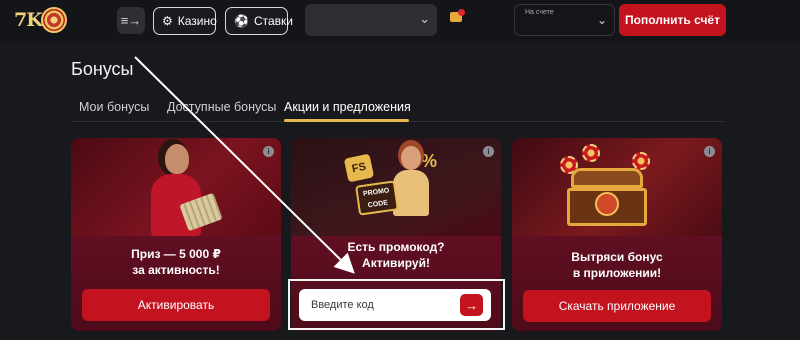 This screenshot has height=340, width=800. What do you see at coordinates (53, 20) in the screenshot?
I see `roulette-wheel-icon` at bounding box center [53, 20].